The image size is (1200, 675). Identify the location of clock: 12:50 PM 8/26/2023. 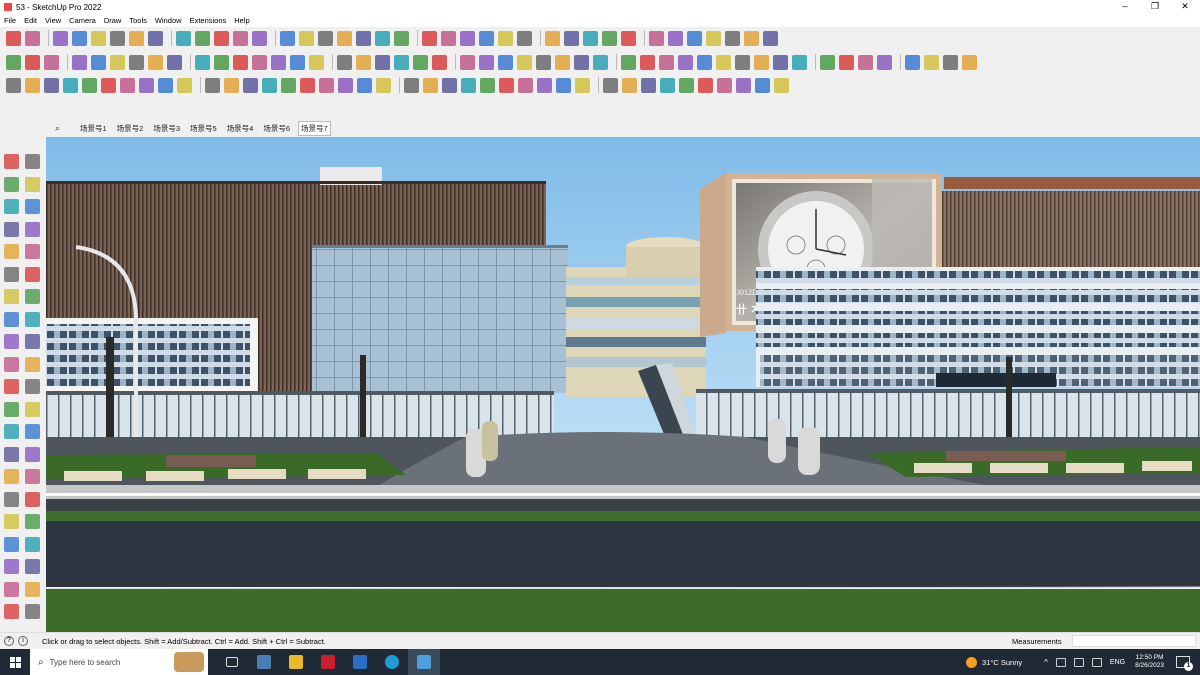
(1149, 662).